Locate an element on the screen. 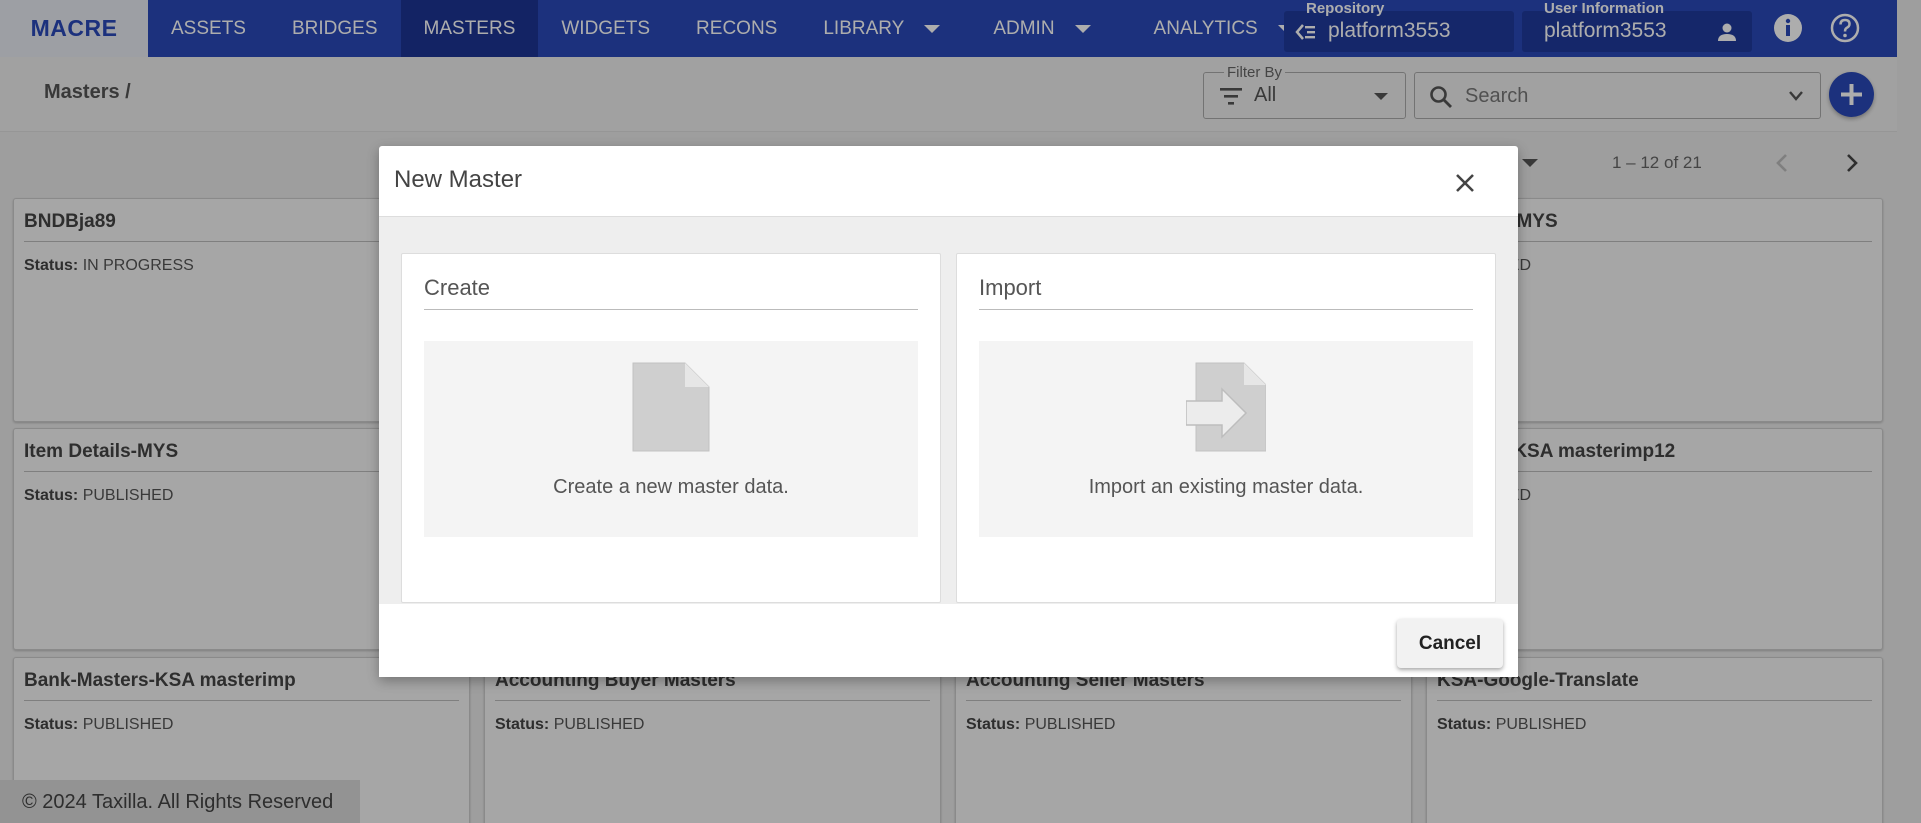 Image resolution: width=1921 pixels, height=823 pixels. dialog-title: New Master is located at coordinates (458, 179).